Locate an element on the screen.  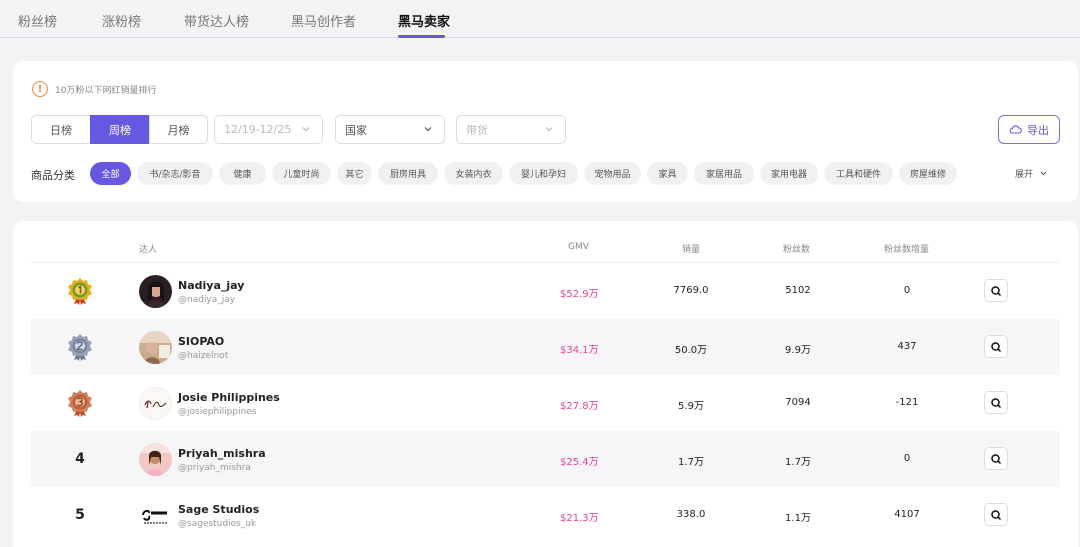
creator-handle: @priyah_mishra is located at coordinates (214, 468).